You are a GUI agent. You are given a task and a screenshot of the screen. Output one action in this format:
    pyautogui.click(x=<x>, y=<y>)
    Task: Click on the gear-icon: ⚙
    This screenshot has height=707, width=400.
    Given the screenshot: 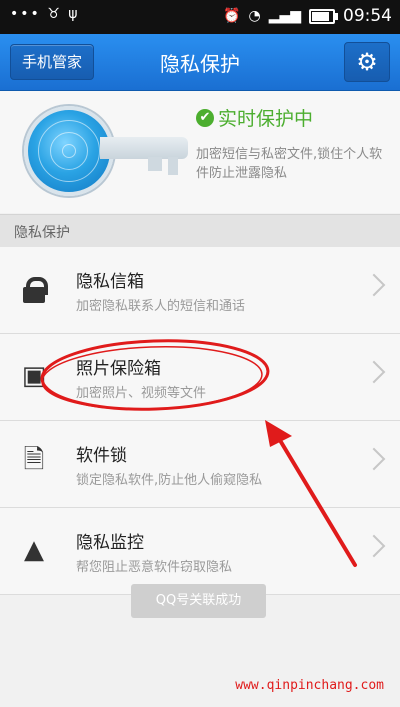 What is the action you would take?
    pyautogui.click(x=367, y=62)
    